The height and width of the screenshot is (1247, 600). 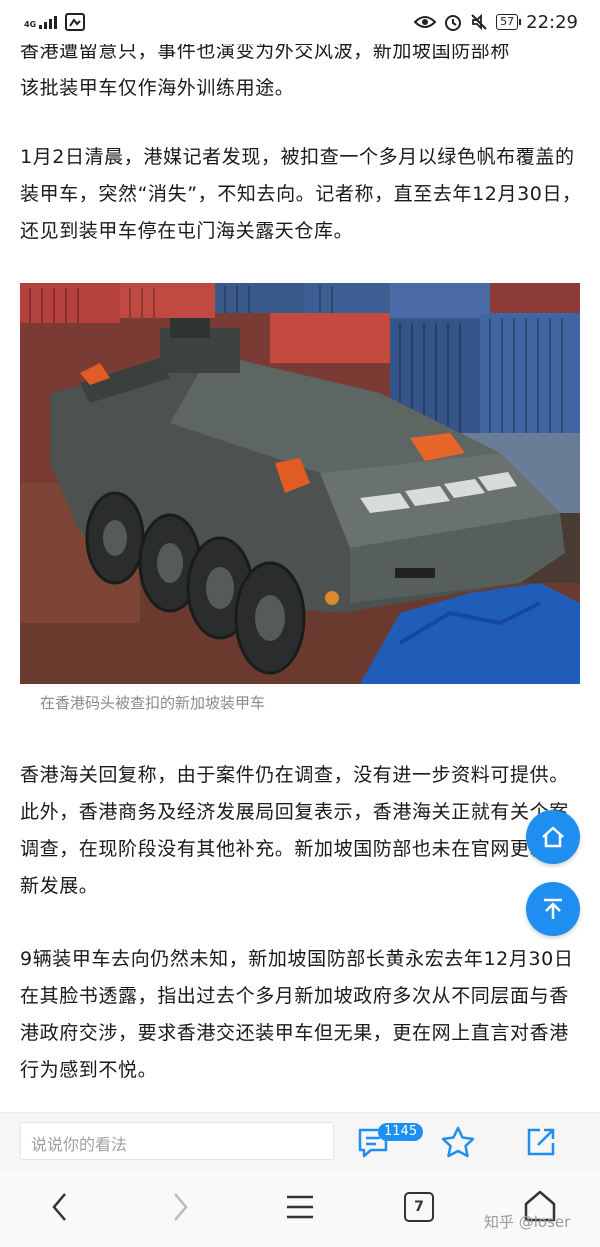 What do you see at coordinates (180, 1207) in the screenshot?
I see `forward-icon` at bounding box center [180, 1207].